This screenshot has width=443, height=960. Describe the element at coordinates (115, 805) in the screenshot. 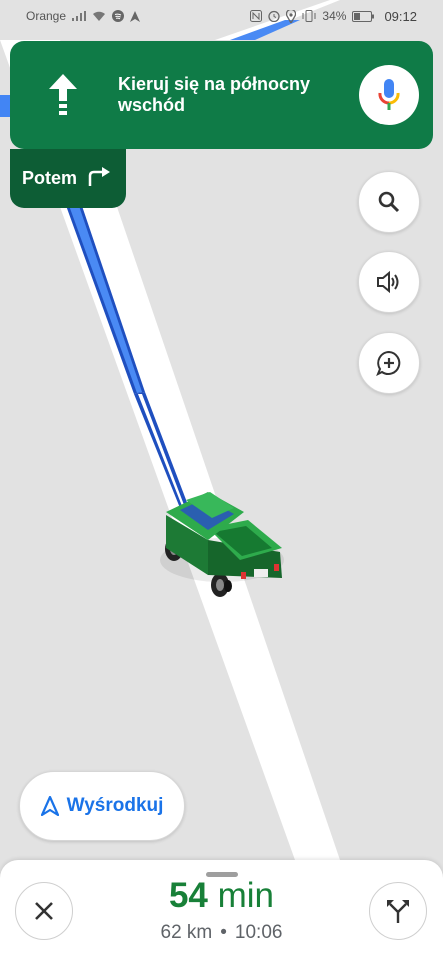

I see `recenter-label: Wyśrodkuj` at that location.